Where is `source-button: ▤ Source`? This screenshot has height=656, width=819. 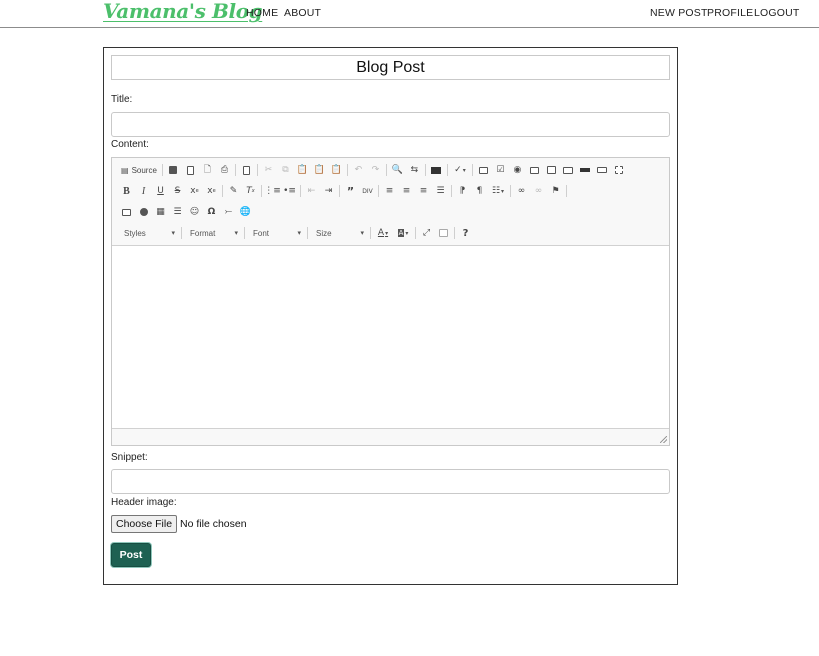 source-button: ▤ Source is located at coordinates (139, 170).